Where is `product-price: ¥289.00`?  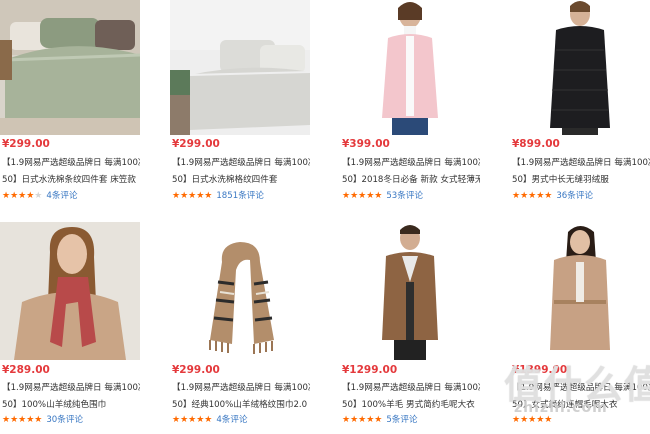
product-price: ¥289.00 is located at coordinates (26, 370).